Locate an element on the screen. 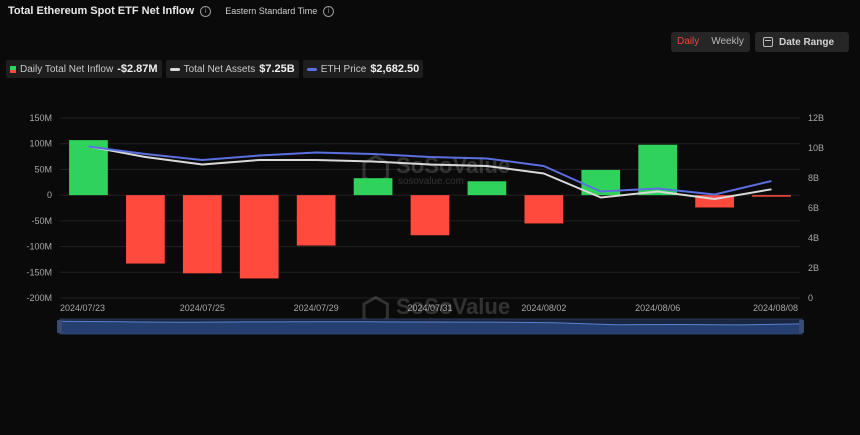 The height and width of the screenshot is (435, 860). y-left-tick-label: -50M is located at coordinates (41, 221).